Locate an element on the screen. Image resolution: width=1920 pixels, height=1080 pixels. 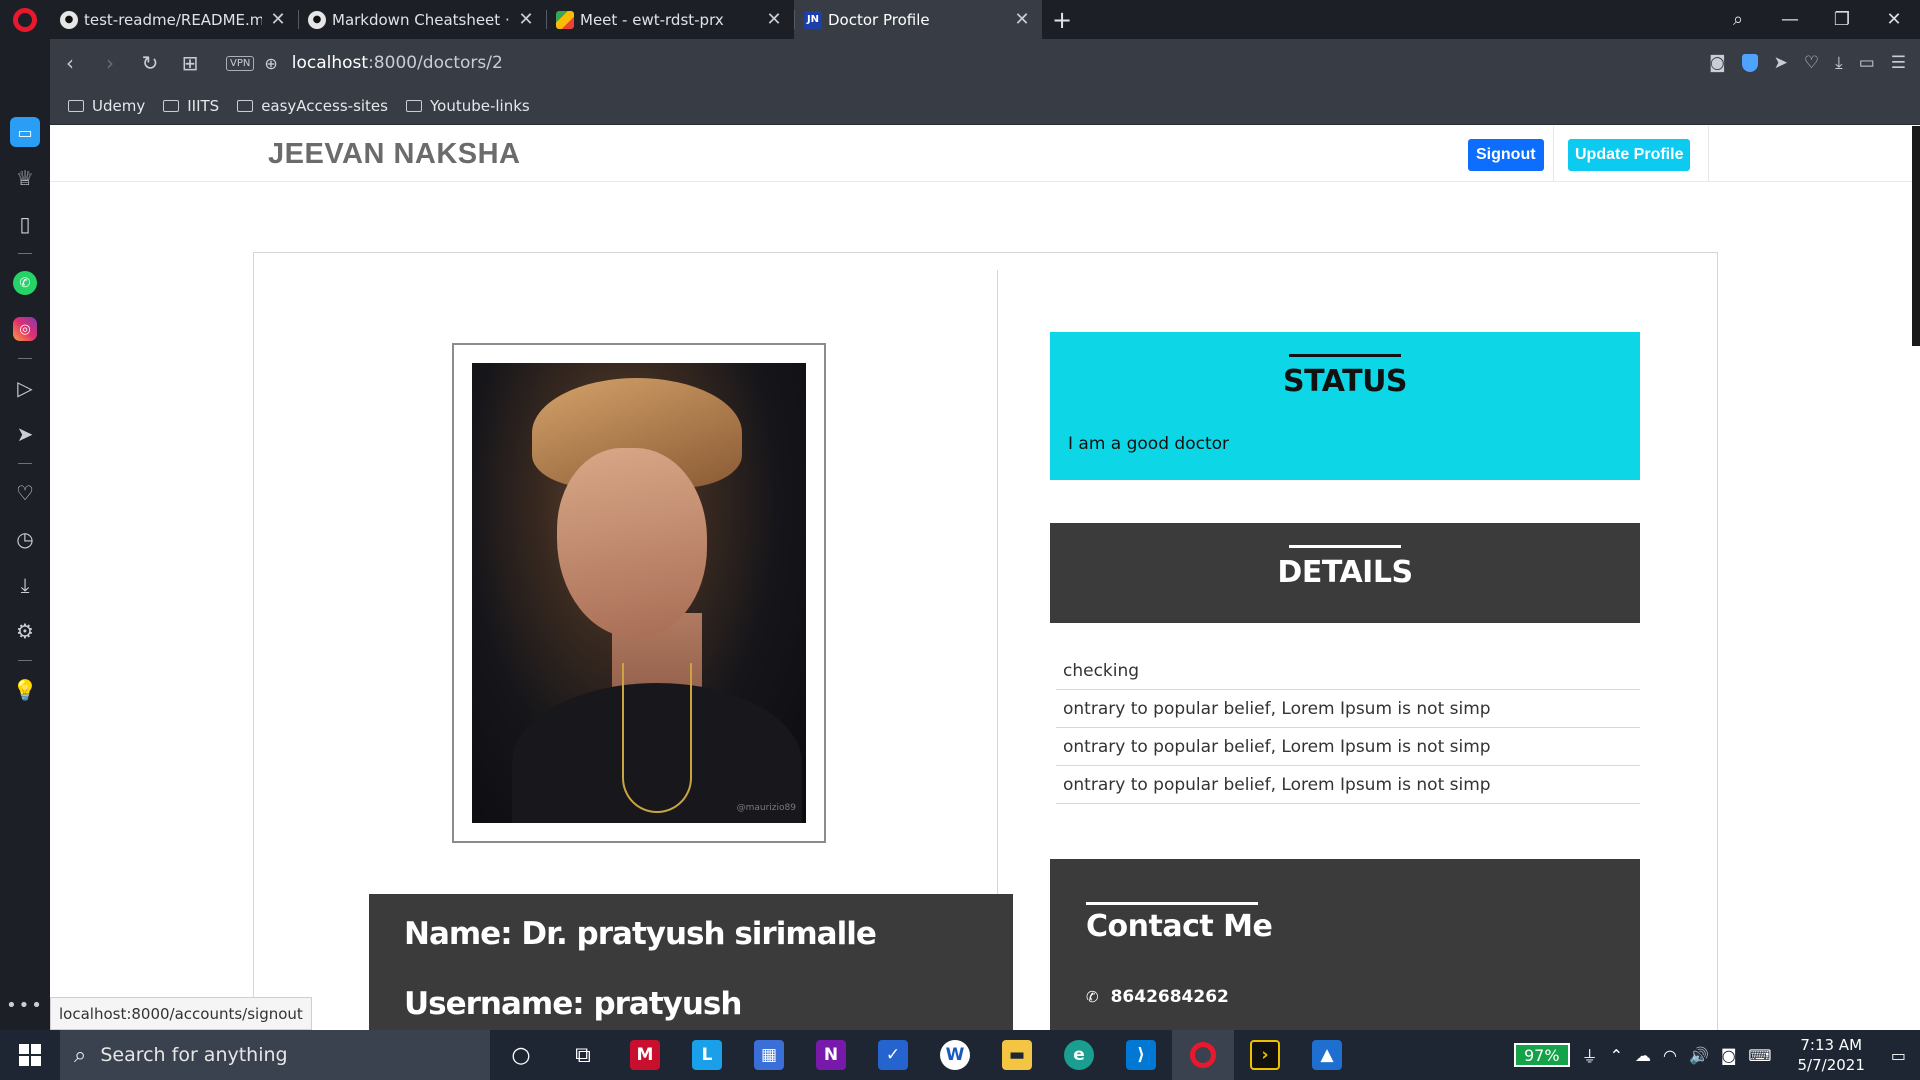
photos-icon: ▲ is located at coordinates (1327, 1055).